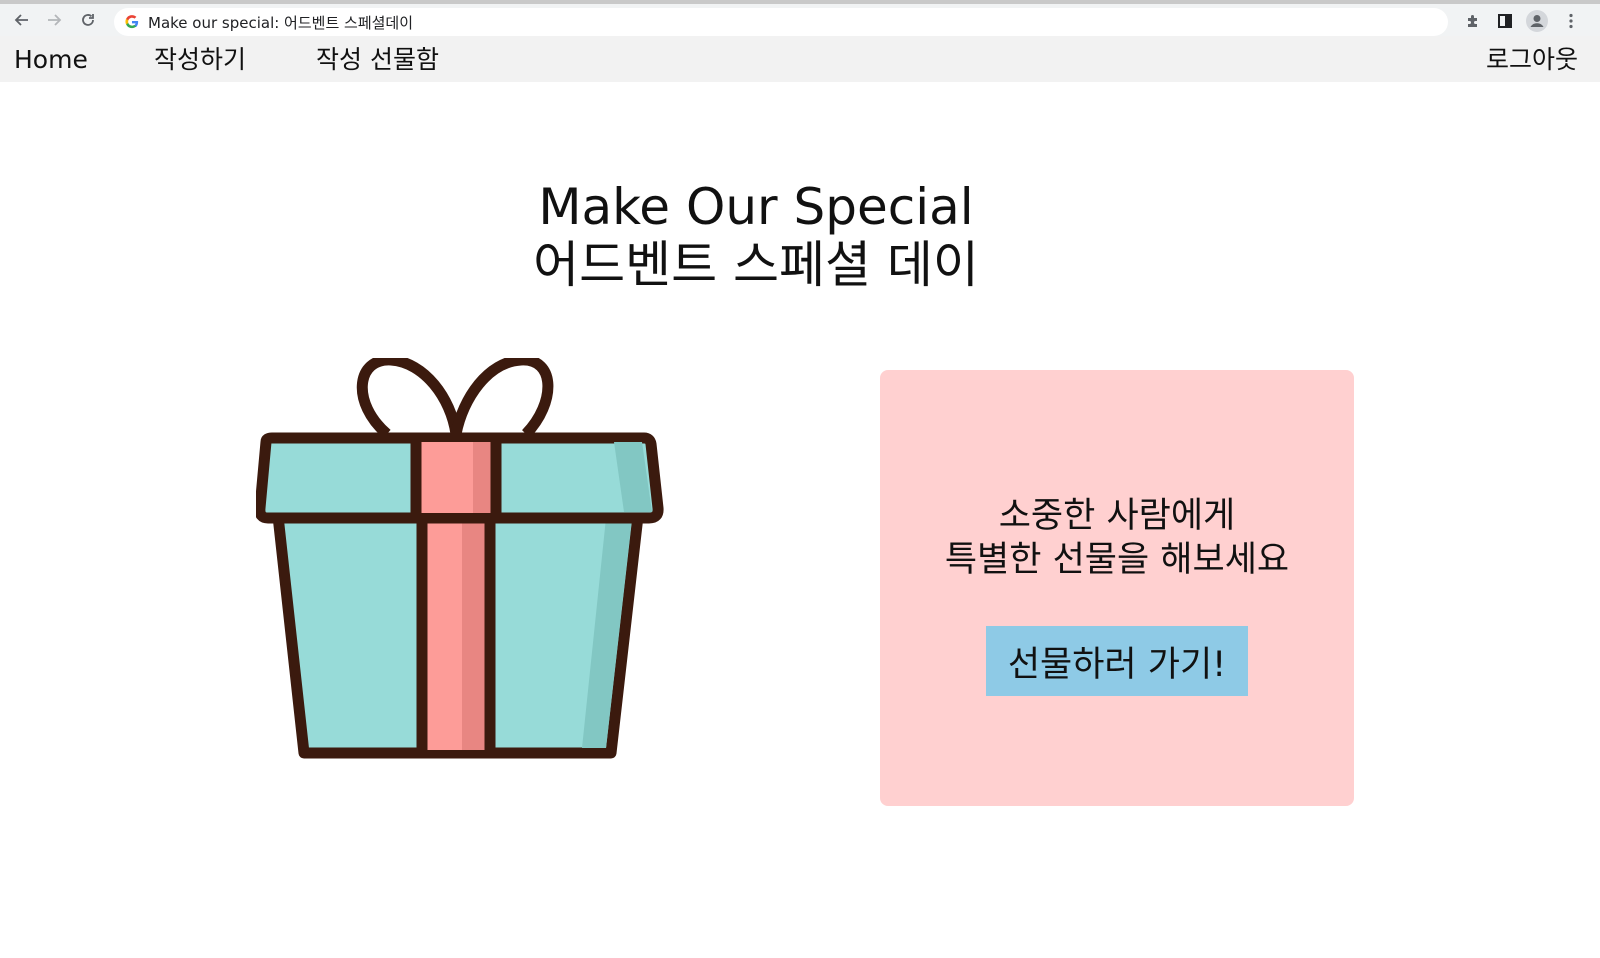 The width and height of the screenshot is (1600, 958). I want to click on nav-write-link: 작성하기, so click(200, 60).